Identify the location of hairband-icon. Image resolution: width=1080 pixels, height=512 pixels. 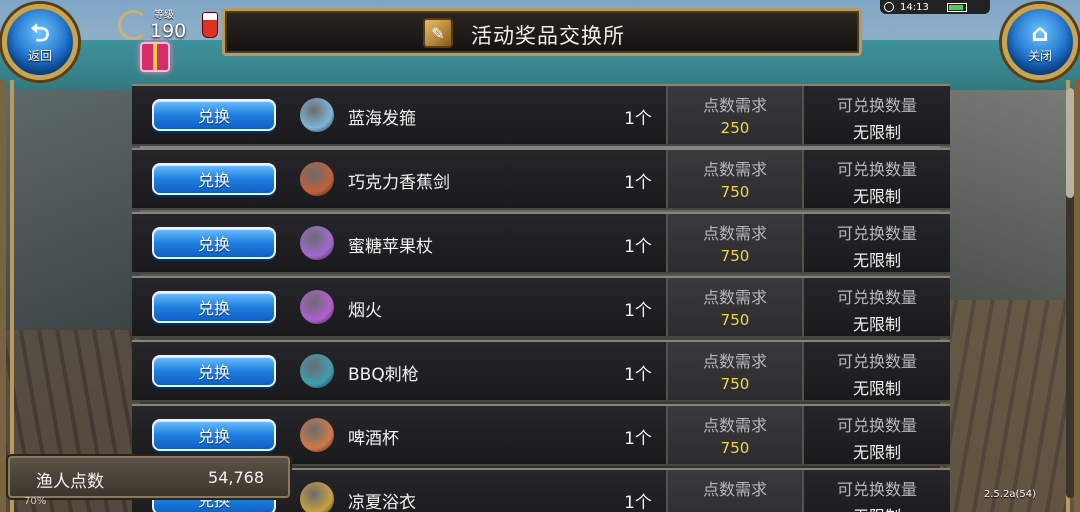
(317, 115).